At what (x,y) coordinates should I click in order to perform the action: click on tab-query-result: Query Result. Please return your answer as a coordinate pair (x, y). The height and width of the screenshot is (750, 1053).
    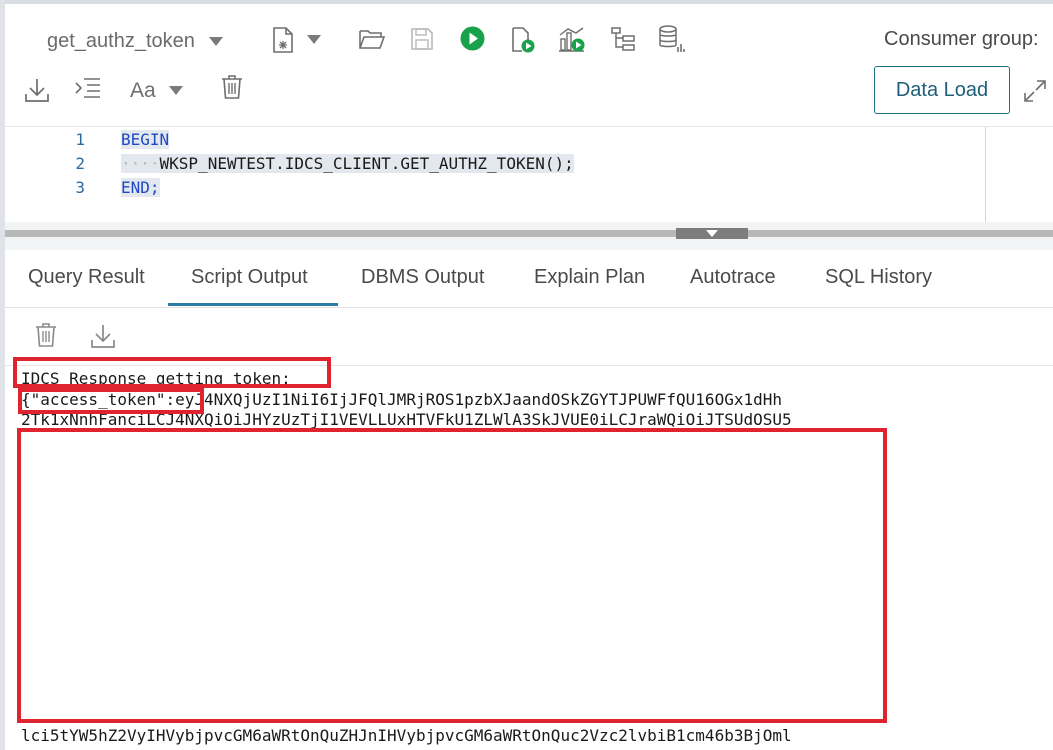
    Looking at the image, I should click on (86, 277).